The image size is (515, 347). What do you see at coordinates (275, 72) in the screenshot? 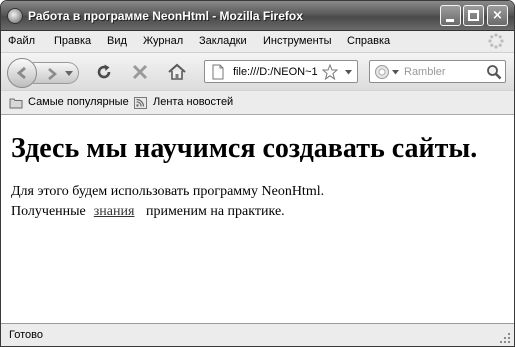
I see `url-text: file:///D:/NEON~1` at bounding box center [275, 72].